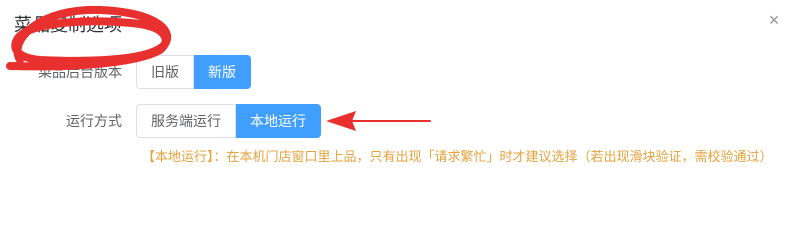  What do you see at coordinates (399, 72) in the screenshot?
I see `version-row: 菜品后台版本 旧版 新版` at bounding box center [399, 72].